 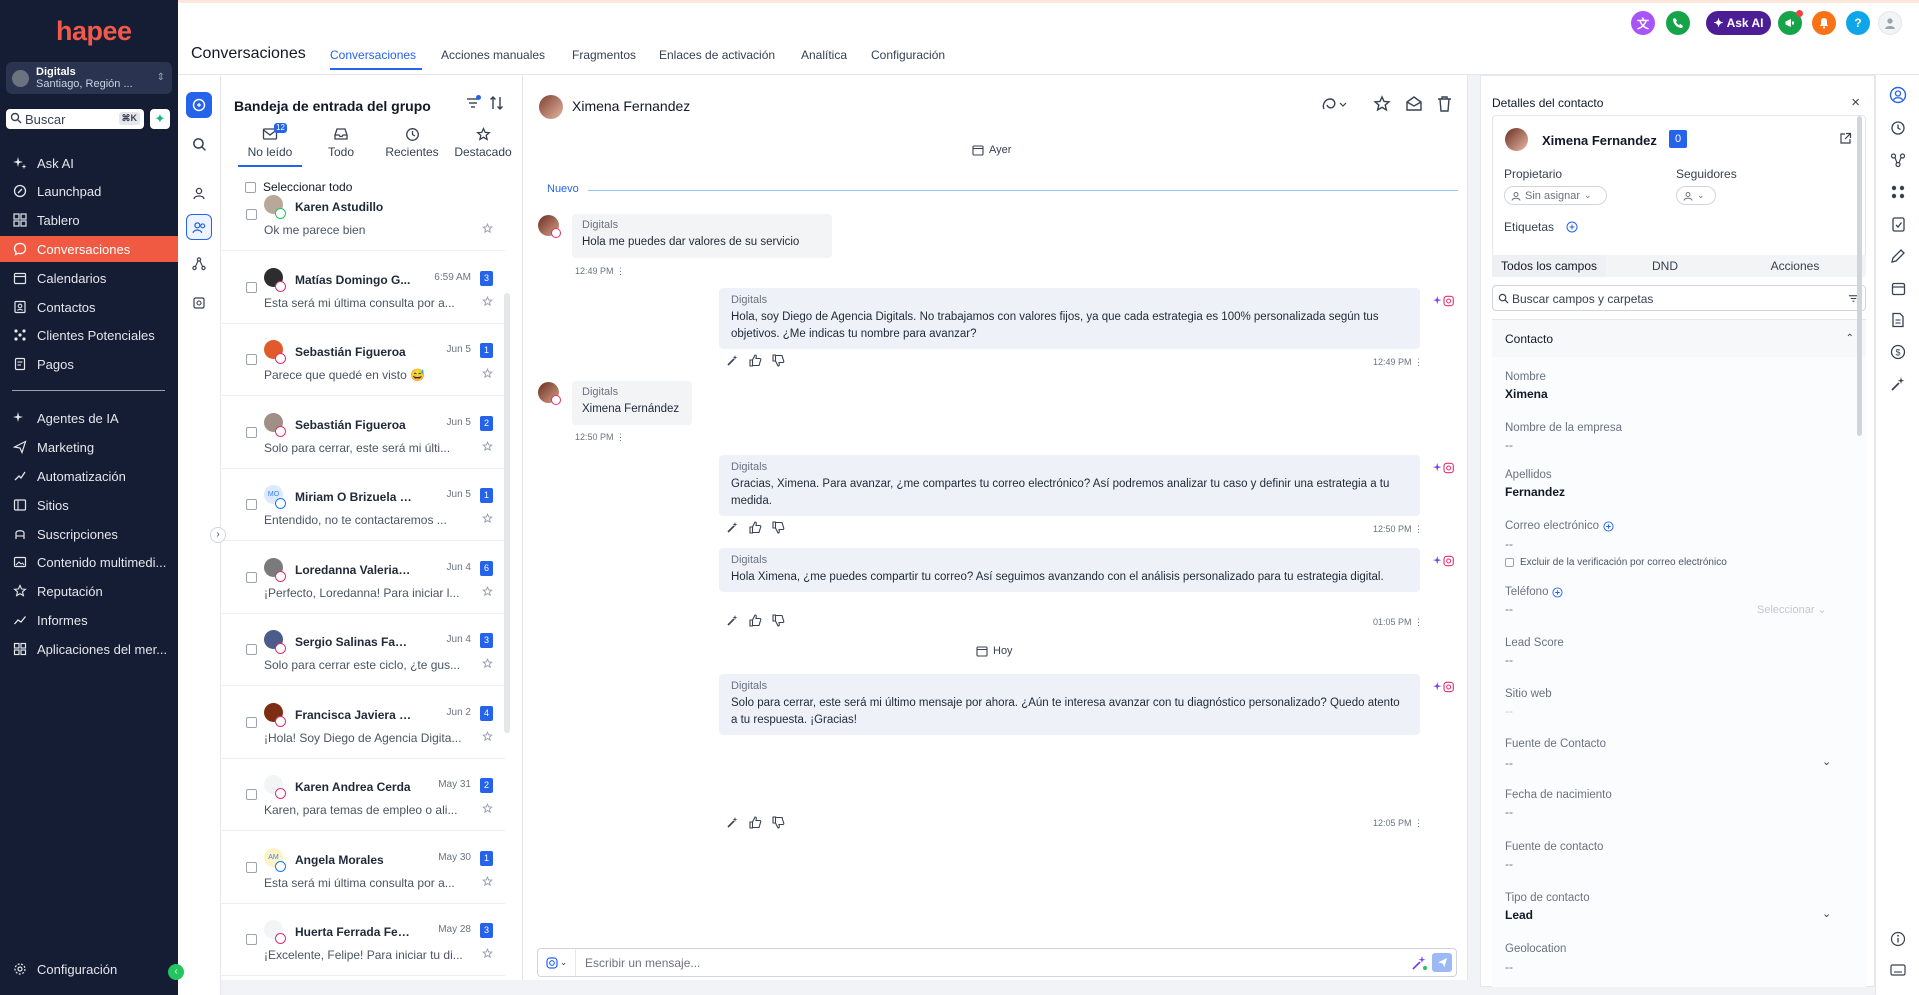 I want to click on conversation-row: Karen Astudillo Ok me parece bien, so click(x=363, y=219).